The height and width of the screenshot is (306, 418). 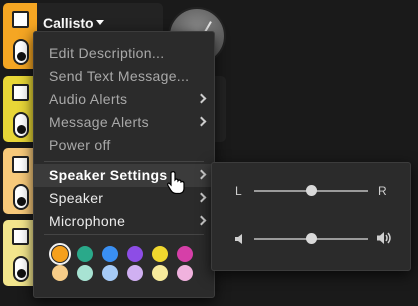 What do you see at coordinates (108, 175) in the screenshot?
I see `menu-item-label: Speaker Settings` at bounding box center [108, 175].